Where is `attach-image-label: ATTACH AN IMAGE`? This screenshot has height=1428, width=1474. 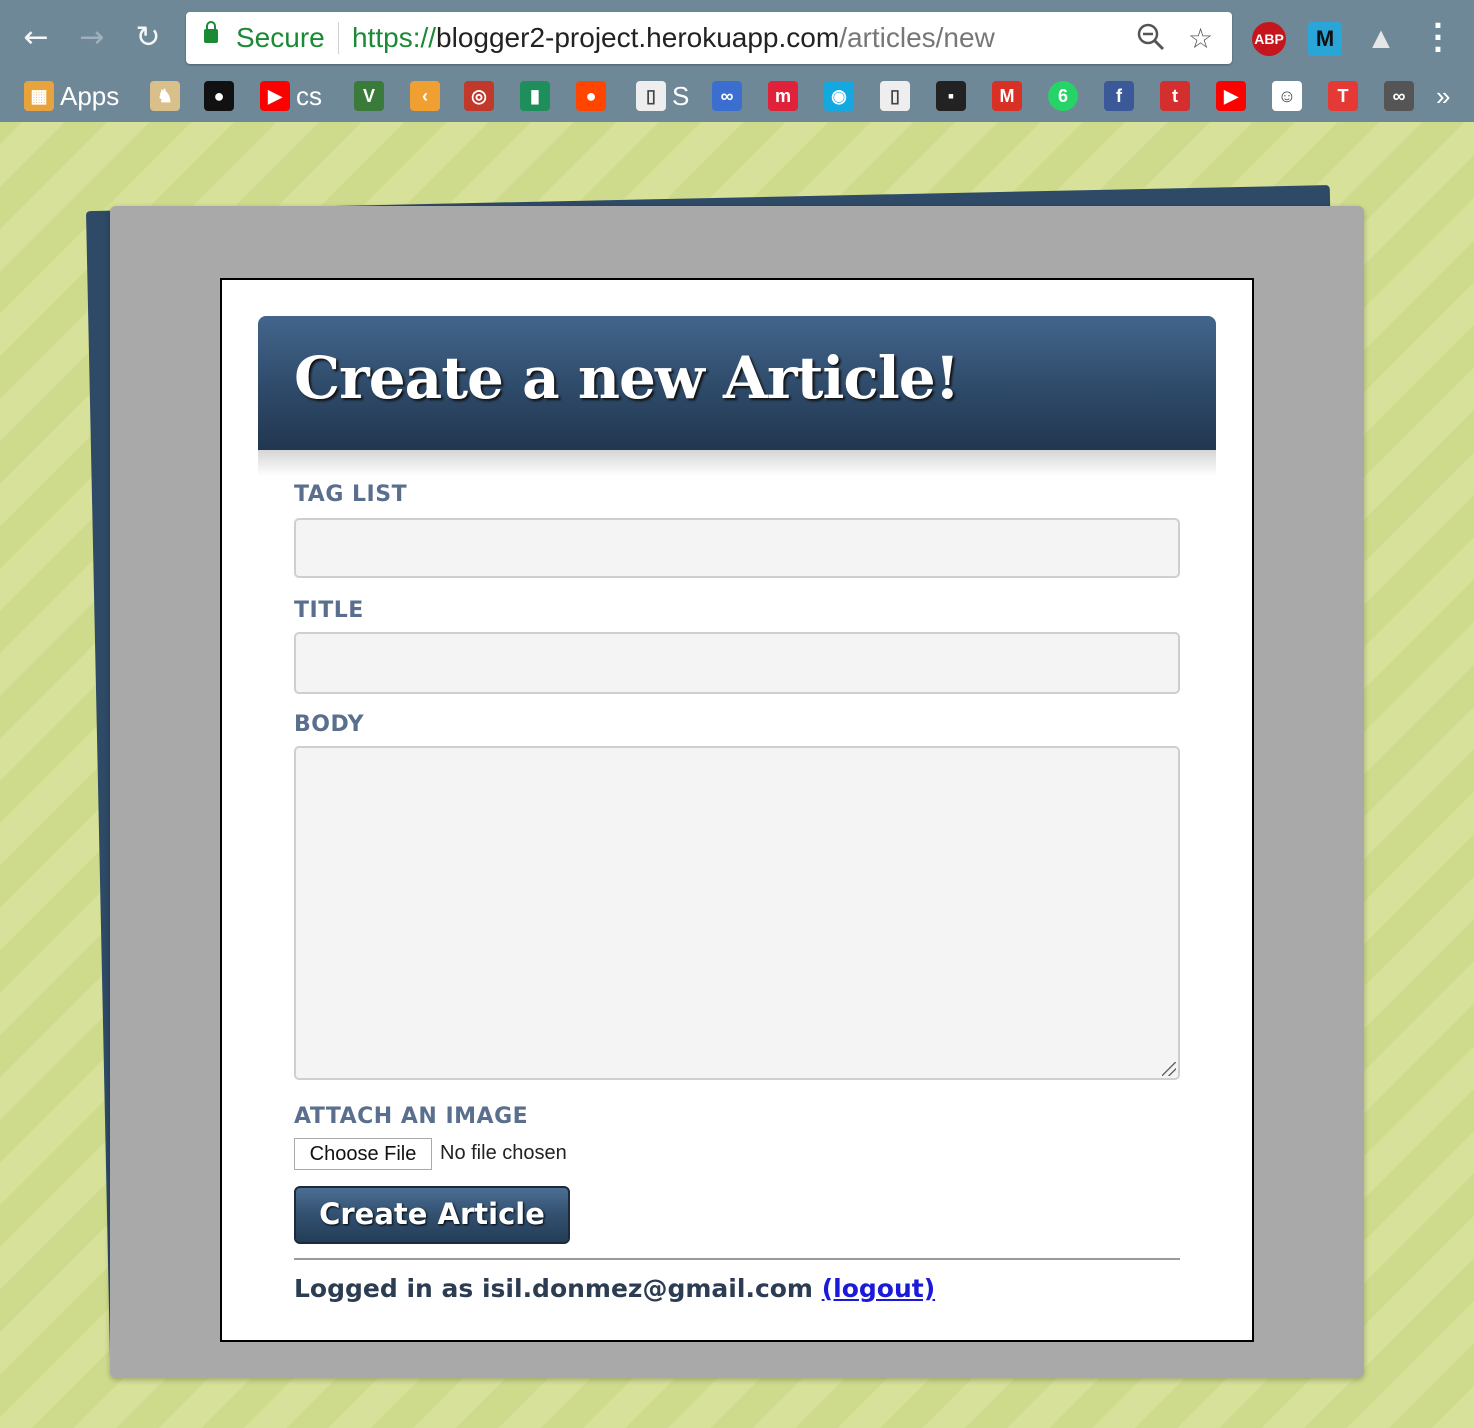 attach-image-label: ATTACH AN IMAGE is located at coordinates (411, 1116).